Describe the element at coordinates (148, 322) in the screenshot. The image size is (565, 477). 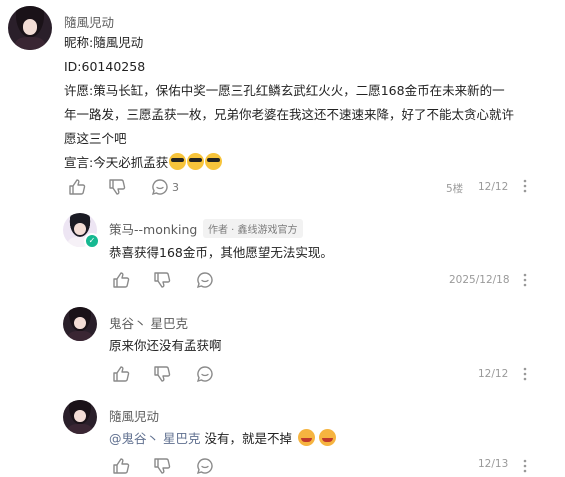
I see `reply-author: 鬼谷丶 星巴克` at that location.